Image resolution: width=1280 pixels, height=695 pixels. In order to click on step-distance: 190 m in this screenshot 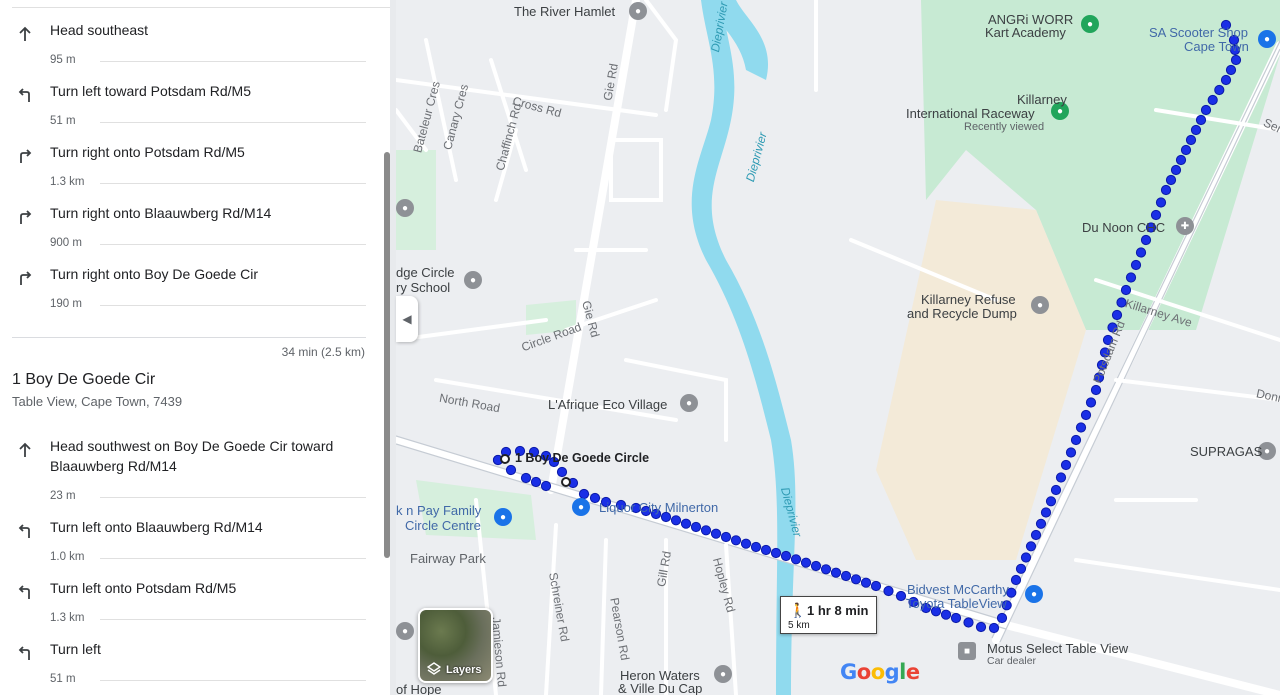, I will do `click(66, 304)`.